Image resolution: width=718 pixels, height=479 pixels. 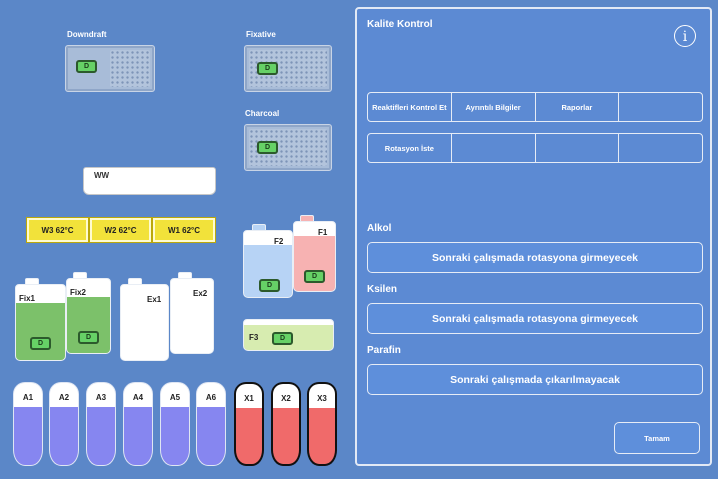 I want to click on tube-label: A6, so click(x=211, y=397).